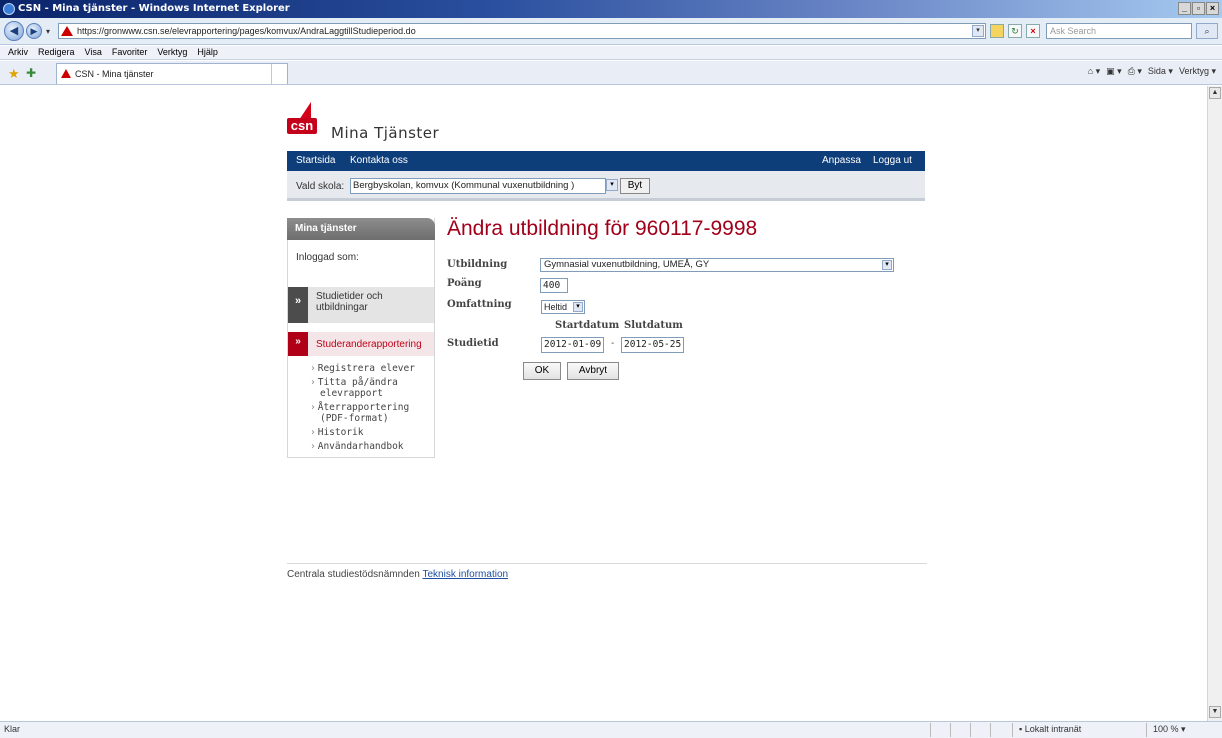 The image size is (1222, 738). Describe the element at coordinates (1160, 71) in the screenshot. I see `page-menu: Sida ▾` at that location.